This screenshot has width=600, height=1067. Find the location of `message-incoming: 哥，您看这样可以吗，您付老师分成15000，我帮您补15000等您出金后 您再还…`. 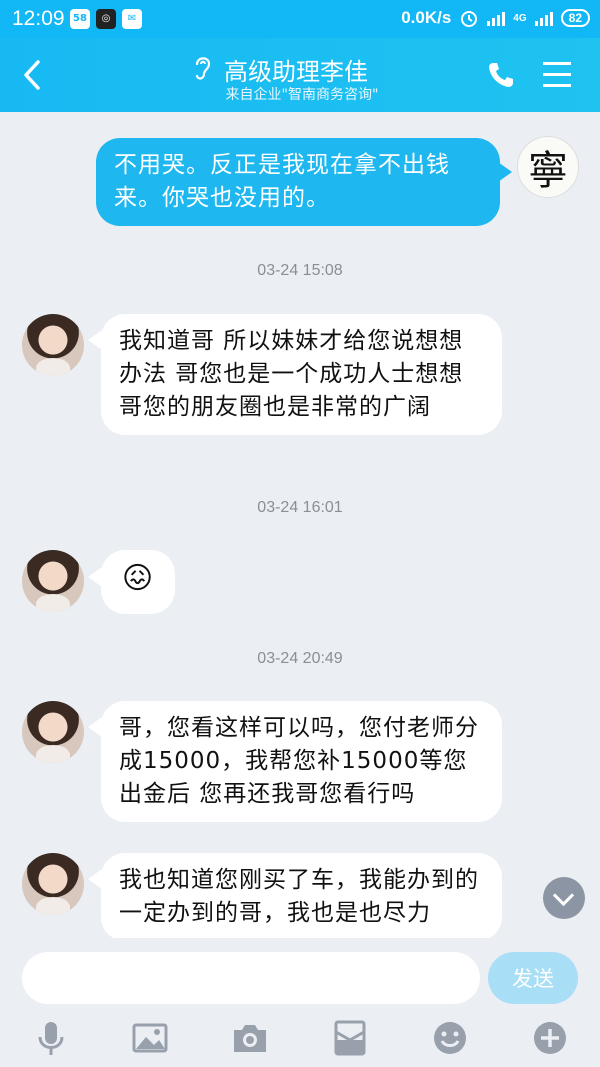

message-incoming: 哥，您看这样可以吗，您付老师分成15000，我帮您补15000等您出金后 您再还… is located at coordinates (301, 761).